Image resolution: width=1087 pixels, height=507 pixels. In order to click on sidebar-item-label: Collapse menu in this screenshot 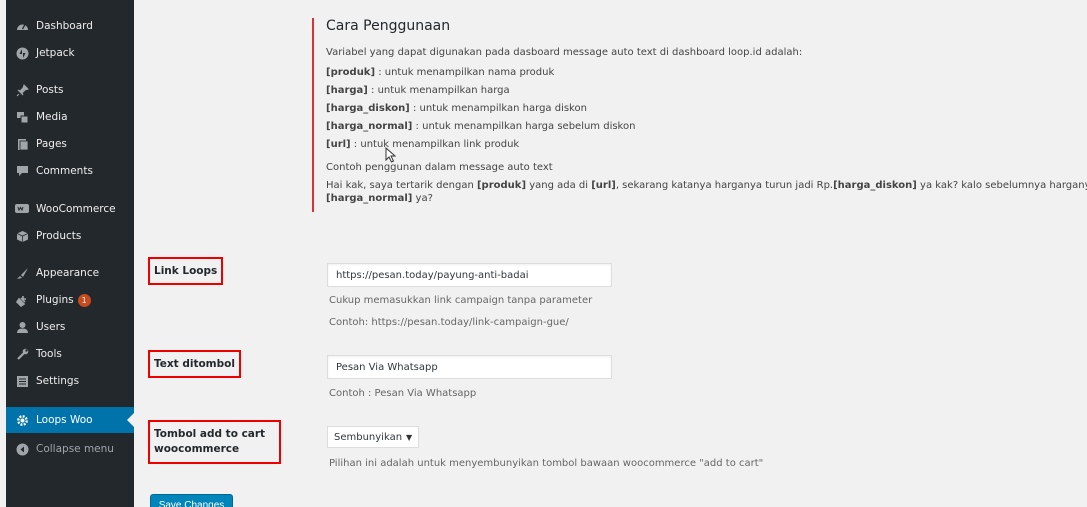, I will do `click(75, 449)`.